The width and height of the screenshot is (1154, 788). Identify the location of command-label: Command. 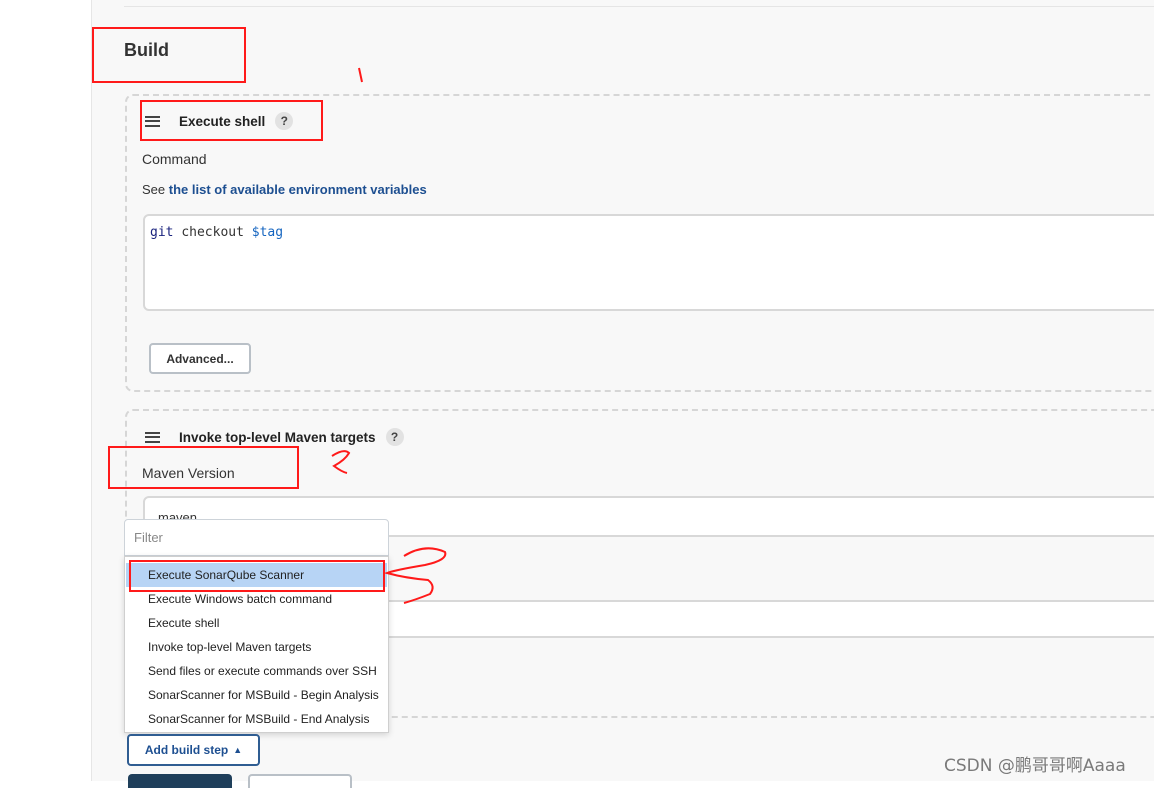
(174, 159).